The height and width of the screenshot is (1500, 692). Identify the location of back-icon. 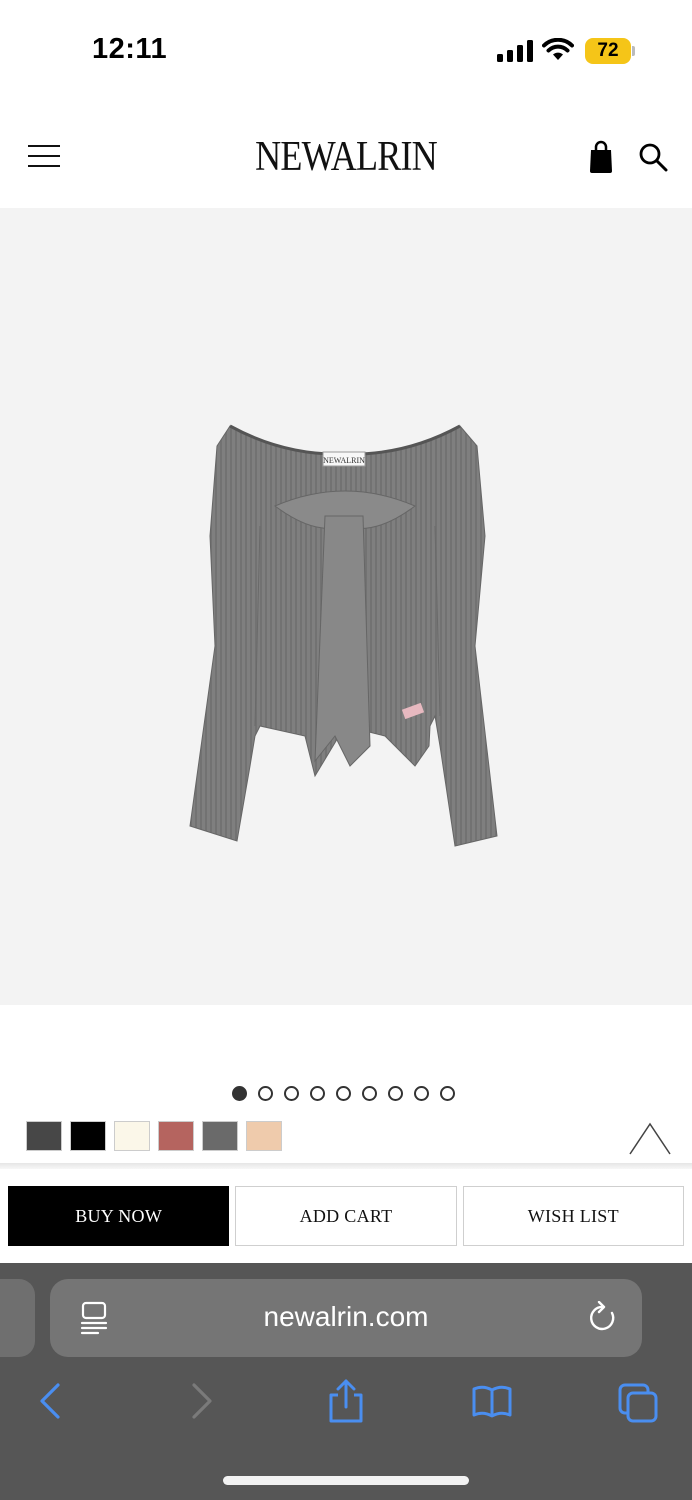
(52, 1401).